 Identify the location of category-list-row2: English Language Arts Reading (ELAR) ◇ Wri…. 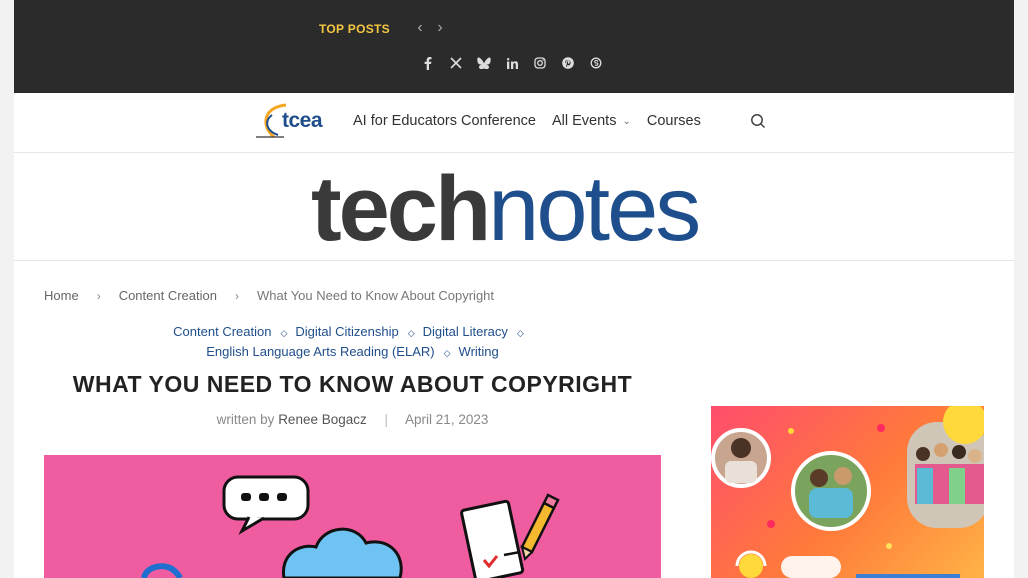
(352, 352).